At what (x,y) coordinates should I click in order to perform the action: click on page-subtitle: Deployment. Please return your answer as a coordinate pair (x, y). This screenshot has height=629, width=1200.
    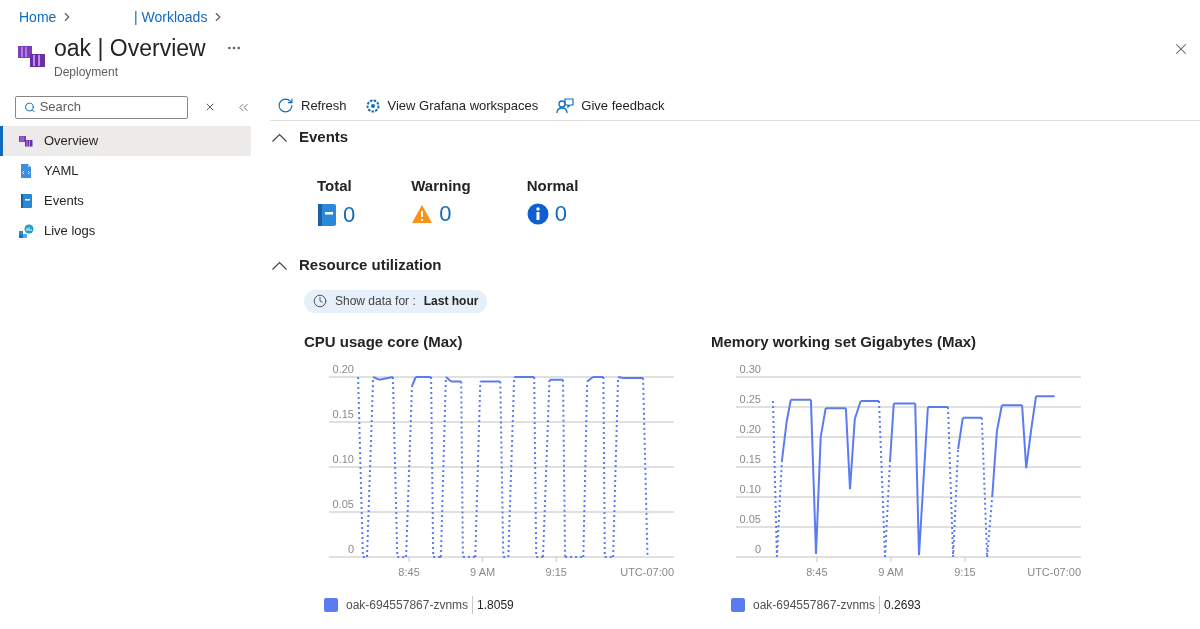
    Looking at the image, I should click on (87, 72).